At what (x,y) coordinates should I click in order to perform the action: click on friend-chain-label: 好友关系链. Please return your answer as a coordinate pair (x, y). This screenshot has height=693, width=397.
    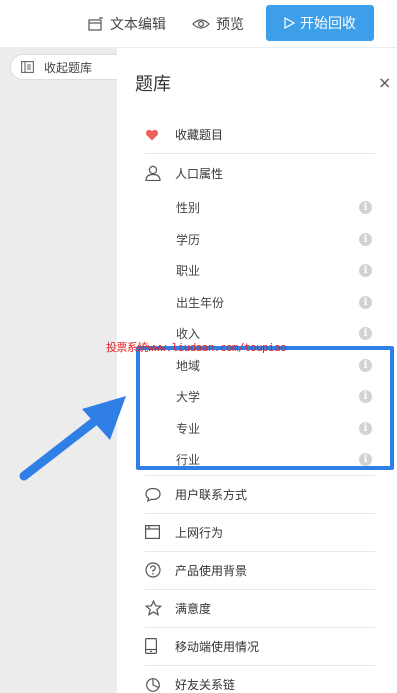
    Looking at the image, I should click on (205, 685).